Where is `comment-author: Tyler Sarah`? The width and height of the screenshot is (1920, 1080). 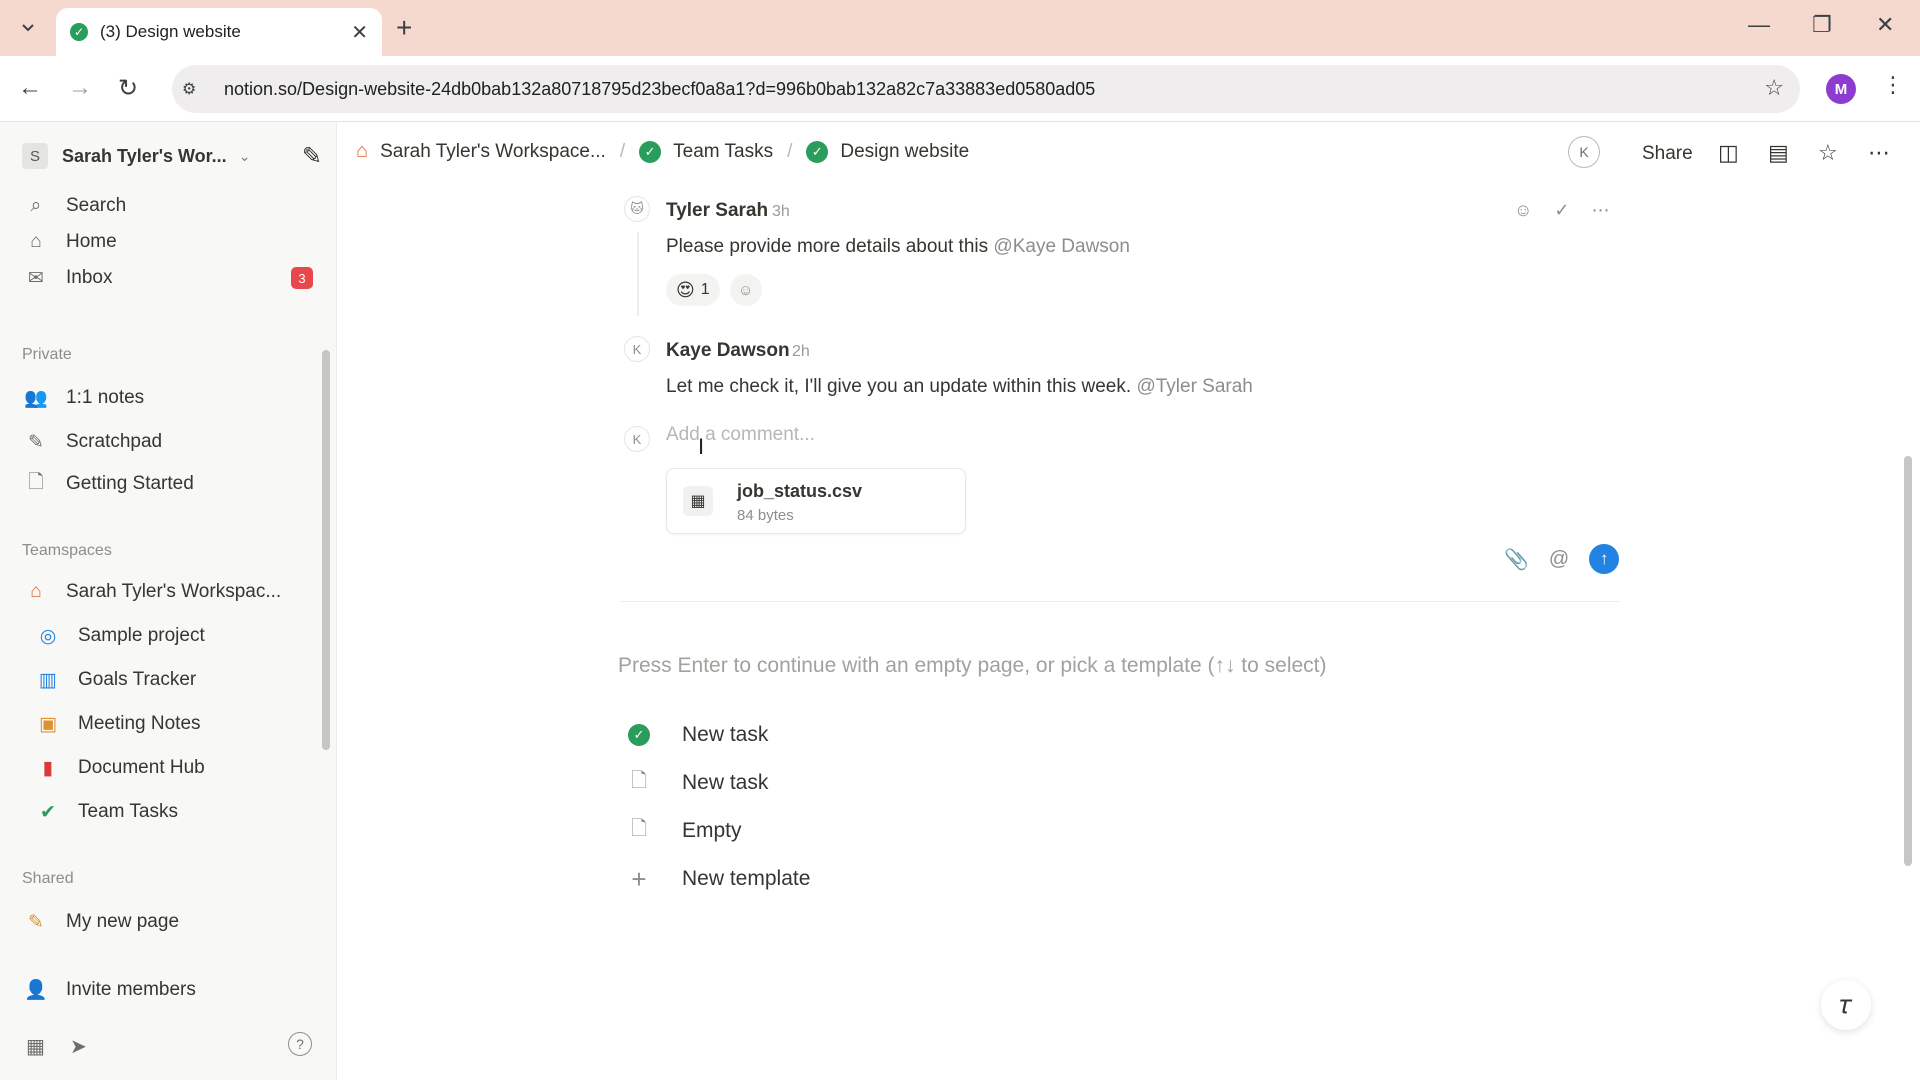
comment-author: Tyler Sarah is located at coordinates (717, 211).